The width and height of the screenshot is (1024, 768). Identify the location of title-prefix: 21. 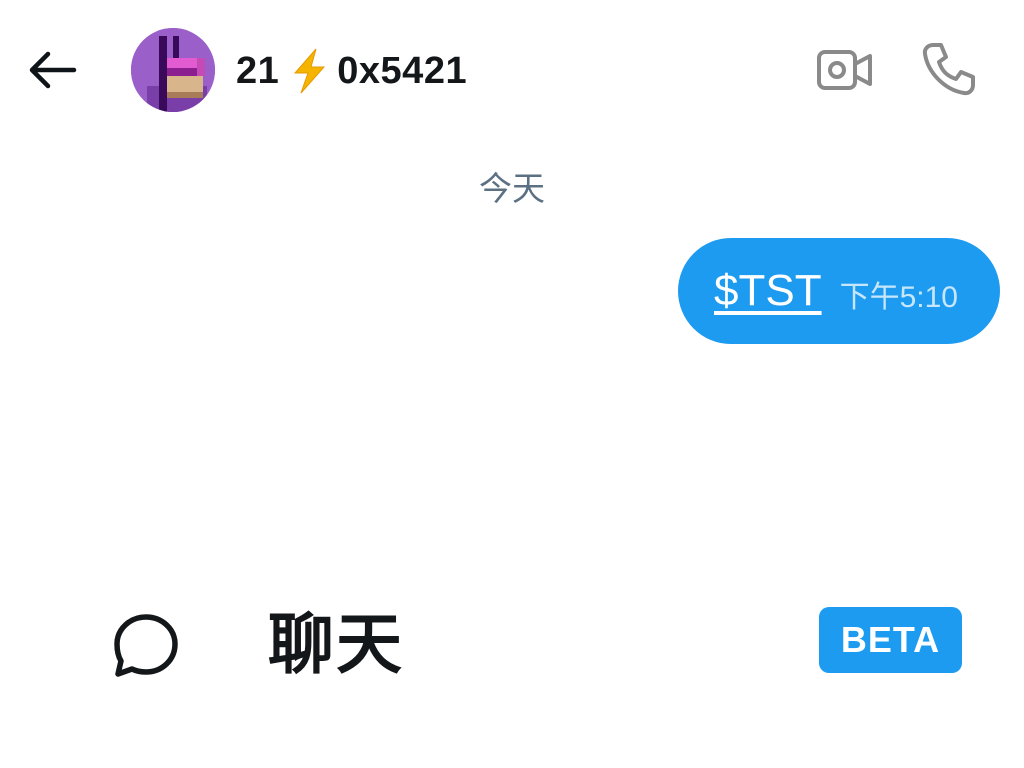
(258, 70).